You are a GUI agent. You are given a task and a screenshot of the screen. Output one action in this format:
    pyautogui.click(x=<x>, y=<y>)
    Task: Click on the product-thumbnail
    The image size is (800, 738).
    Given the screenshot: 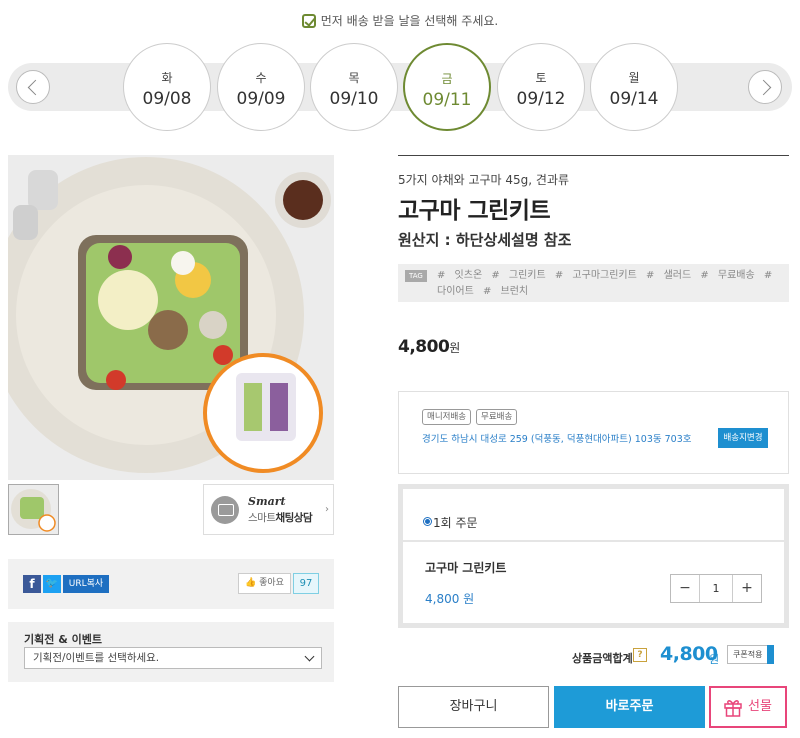 What is the action you would take?
    pyautogui.click(x=33, y=509)
    